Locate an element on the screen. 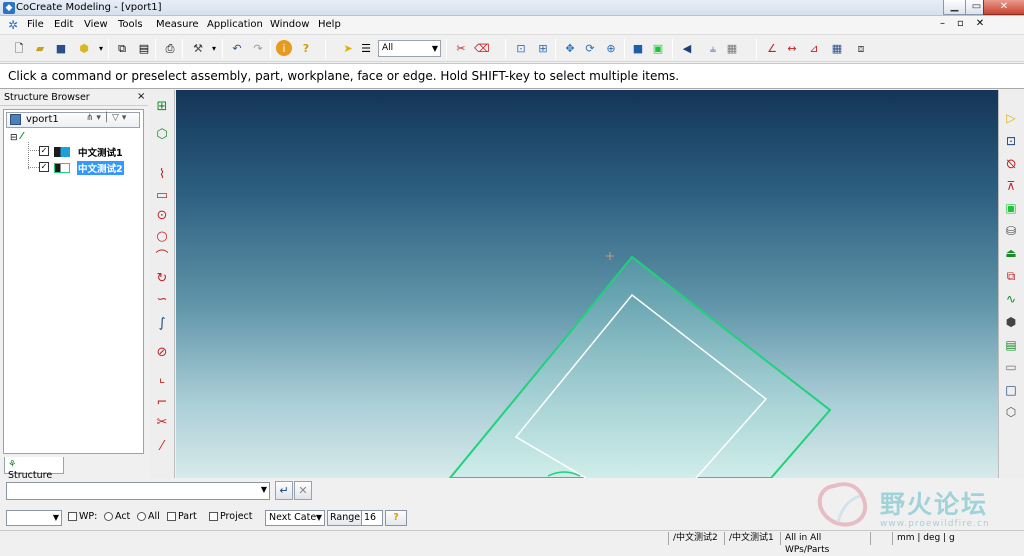  line-icon: ⁄ is located at coordinates (162, 447).